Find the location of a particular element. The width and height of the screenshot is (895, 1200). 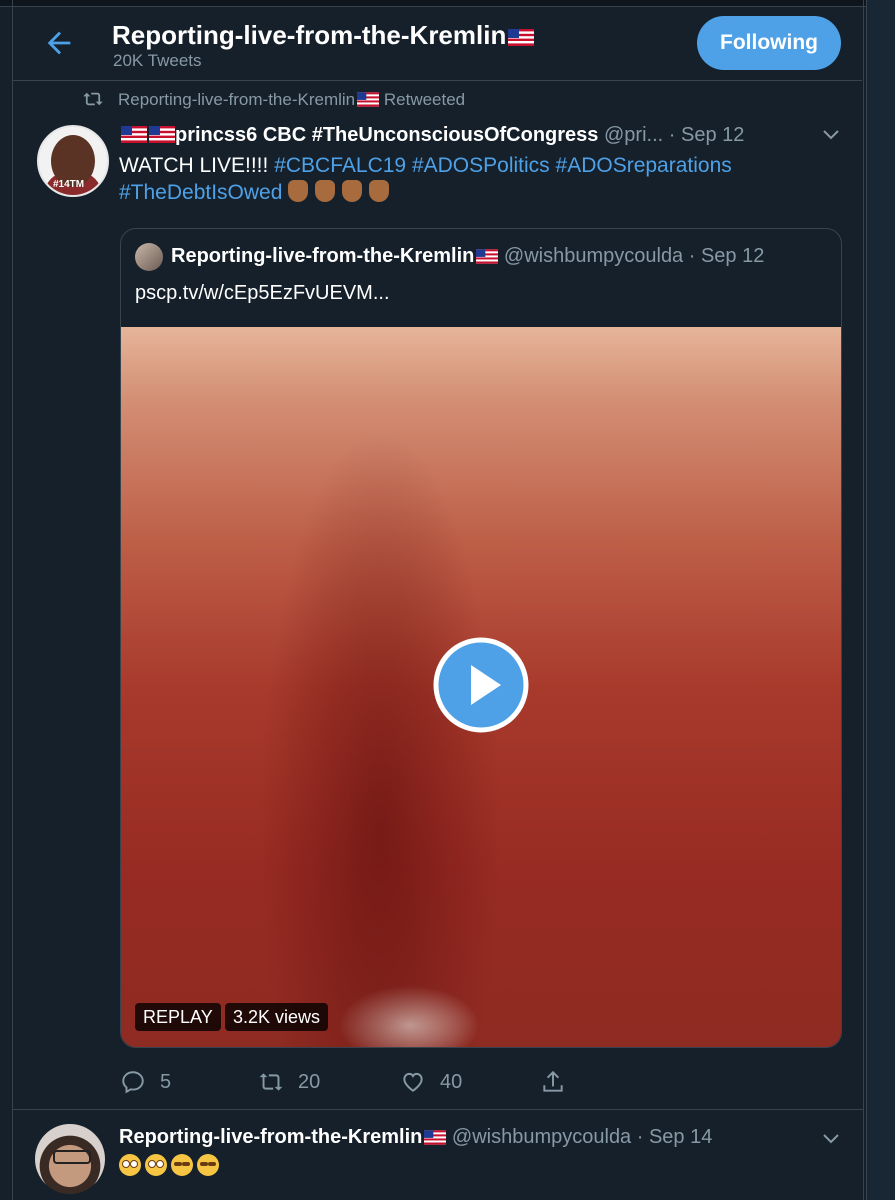

avatar is located at coordinates (70, 1159).